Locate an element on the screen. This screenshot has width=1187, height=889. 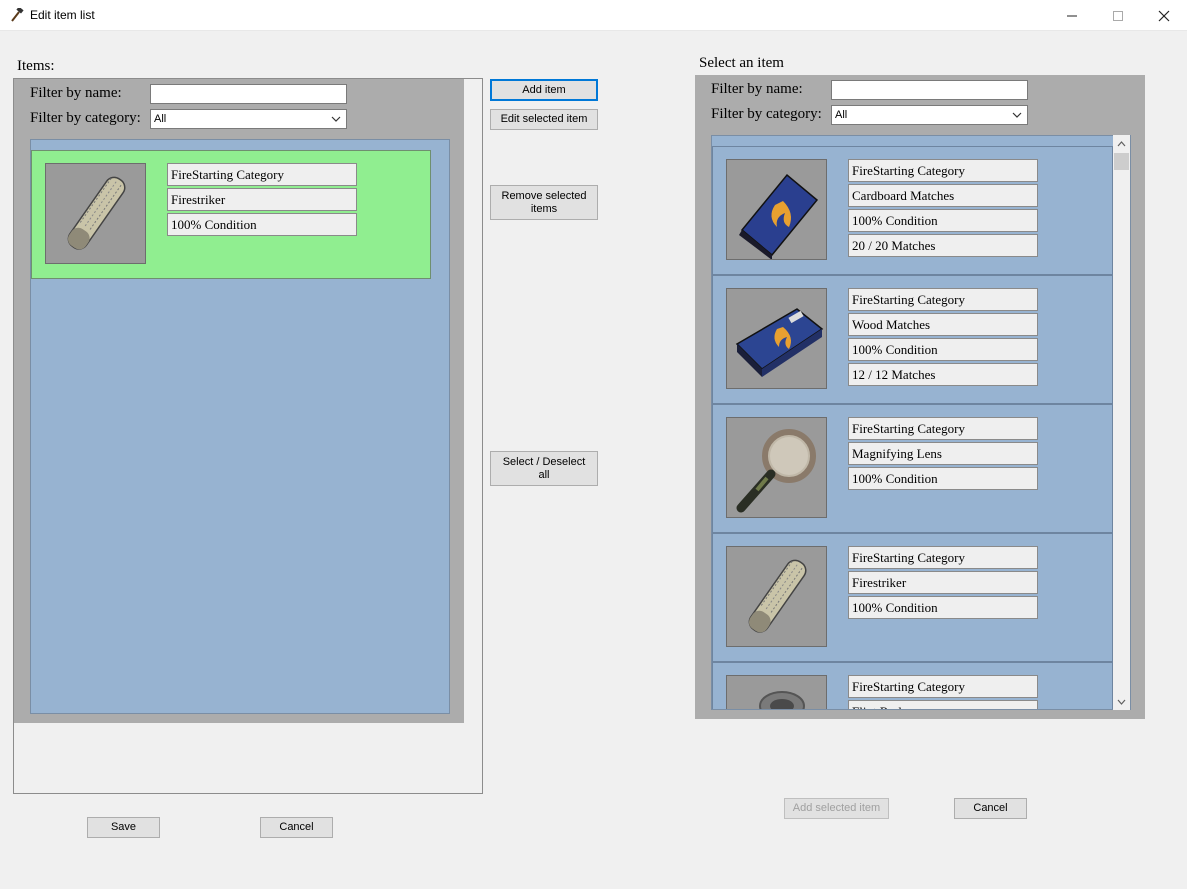
list-item: FireStarting Category Flint Rod is located at coordinates (912, 685).